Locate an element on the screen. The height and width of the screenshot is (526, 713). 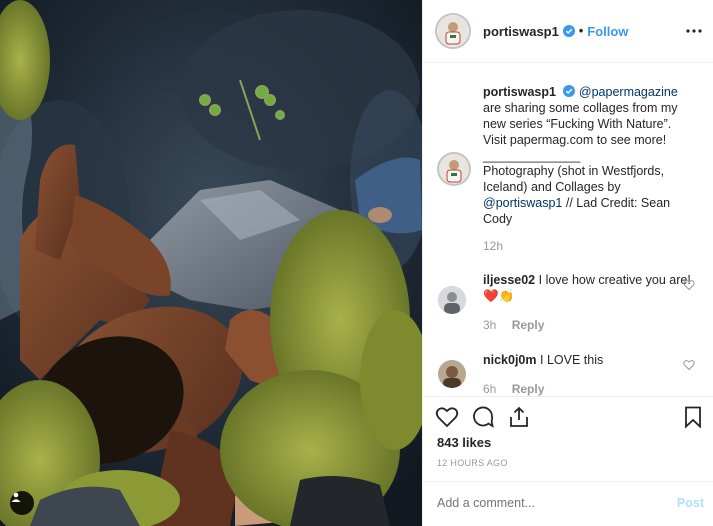
add-comment-input is located at coordinates (547, 503).